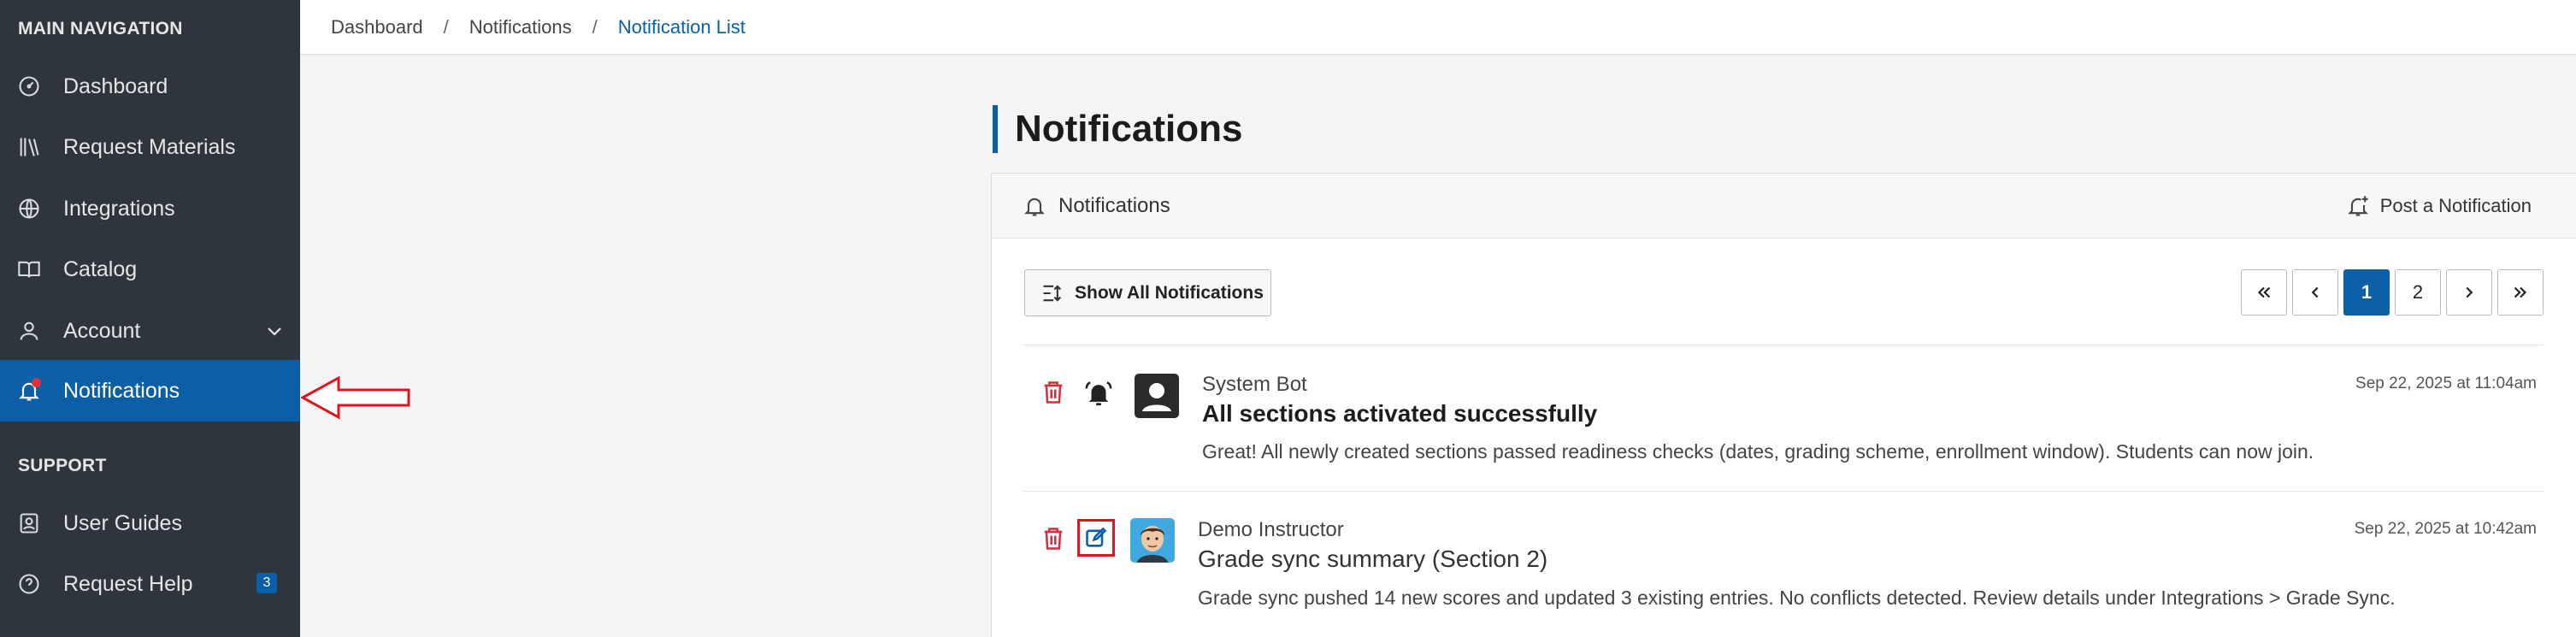  What do you see at coordinates (102, 330) in the screenshot?
I see `sidebar-item-label: Account` at bounding box center [102, 330].